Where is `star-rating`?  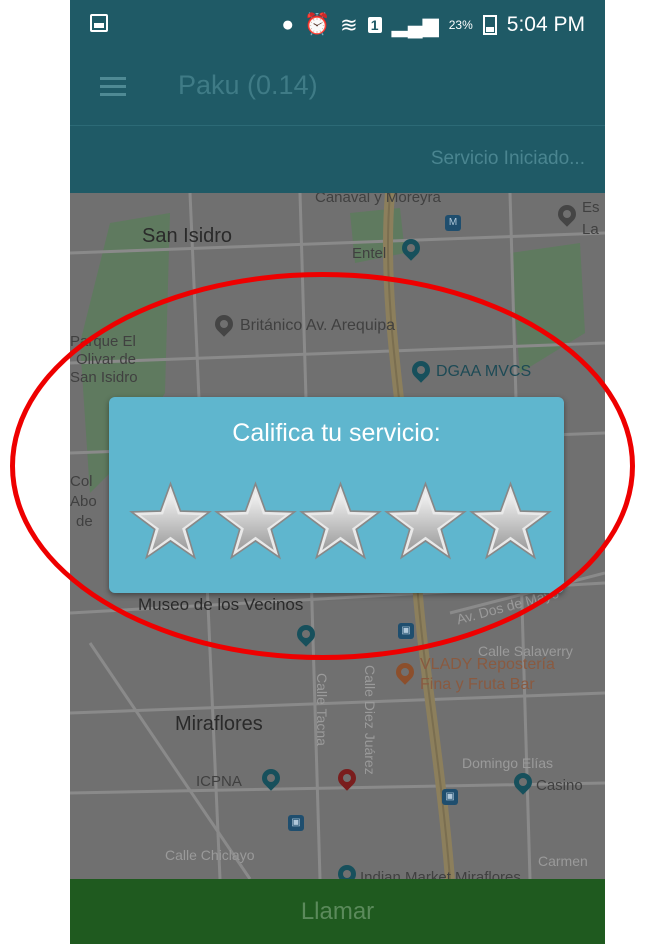
star-rating is located at coordinates (340, 521).